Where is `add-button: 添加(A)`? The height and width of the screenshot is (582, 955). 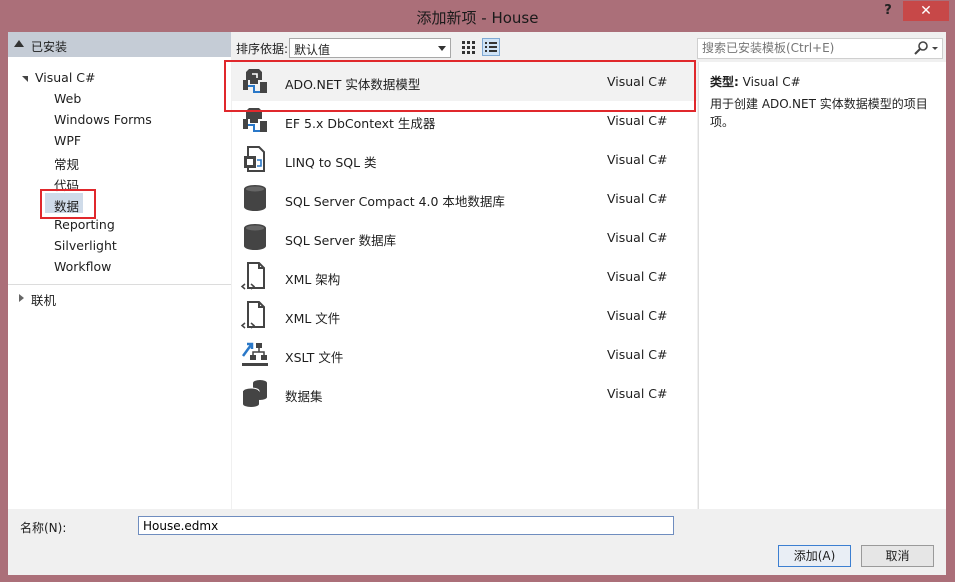
add-button: 添加(A) is located at coordinates (814, 556).